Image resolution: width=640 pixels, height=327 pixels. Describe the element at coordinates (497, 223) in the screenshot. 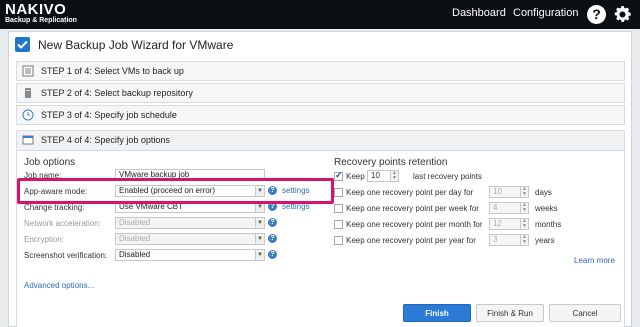

I see `keep-monthly-value: 12` at that location.